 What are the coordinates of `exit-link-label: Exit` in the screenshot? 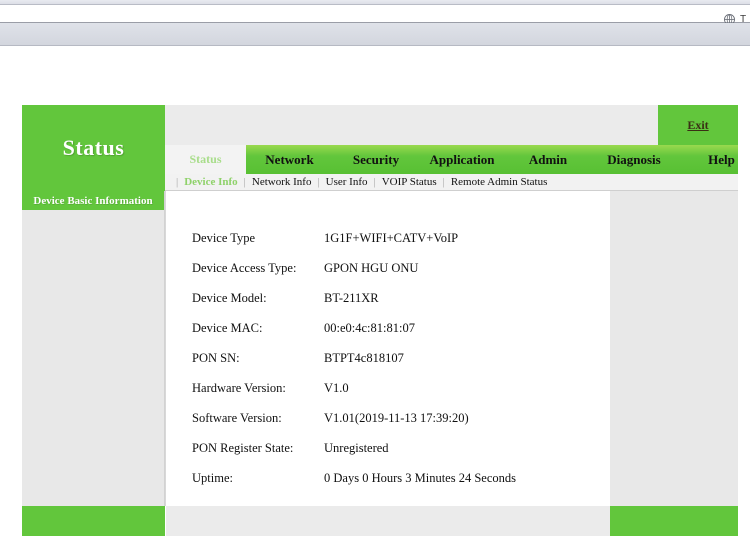 It's located at (697, 125).